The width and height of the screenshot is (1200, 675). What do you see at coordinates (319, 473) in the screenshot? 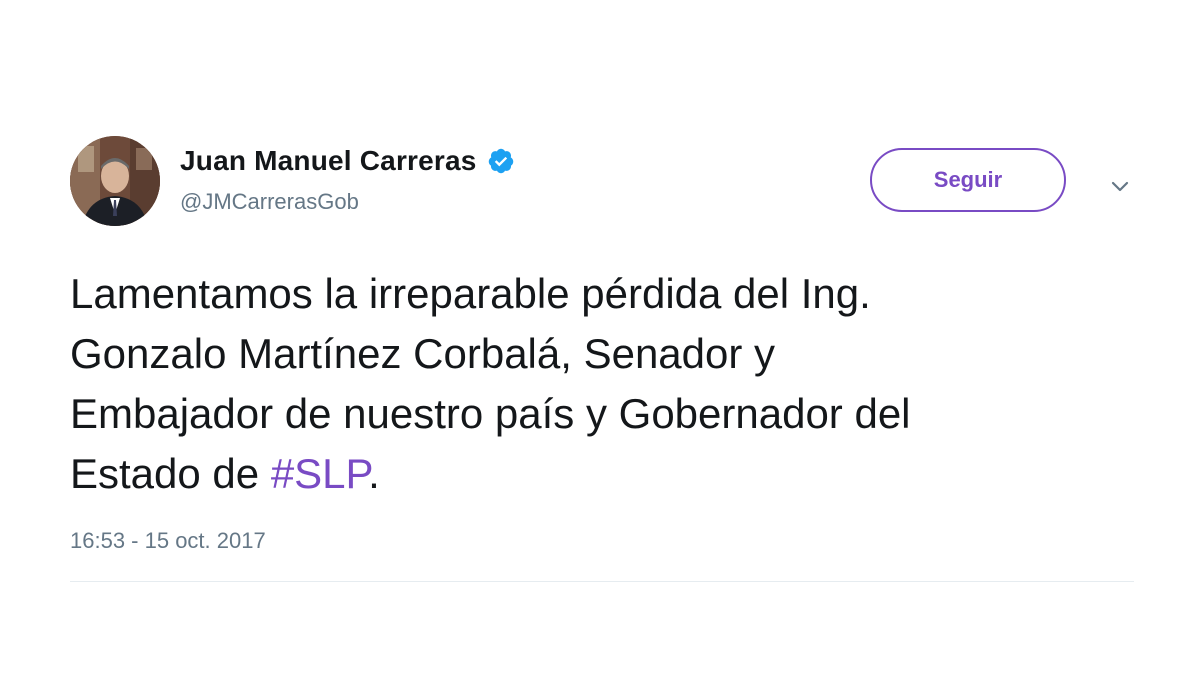
I see `hashtag-link: #SLP` at bounding box center [319, 473].